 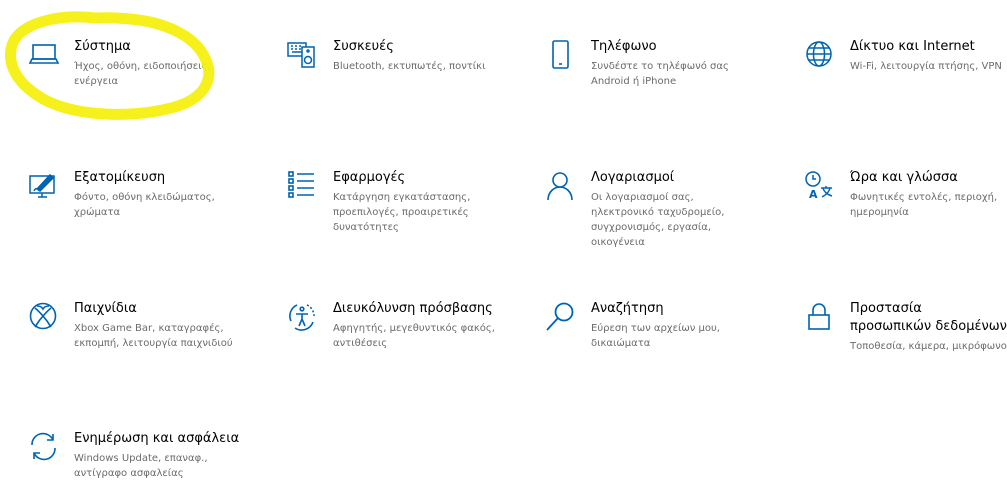 I want to click on tile-description: Τοποθεσία, κάμερα, μικρόφωνο, so click(x=928, y=346).